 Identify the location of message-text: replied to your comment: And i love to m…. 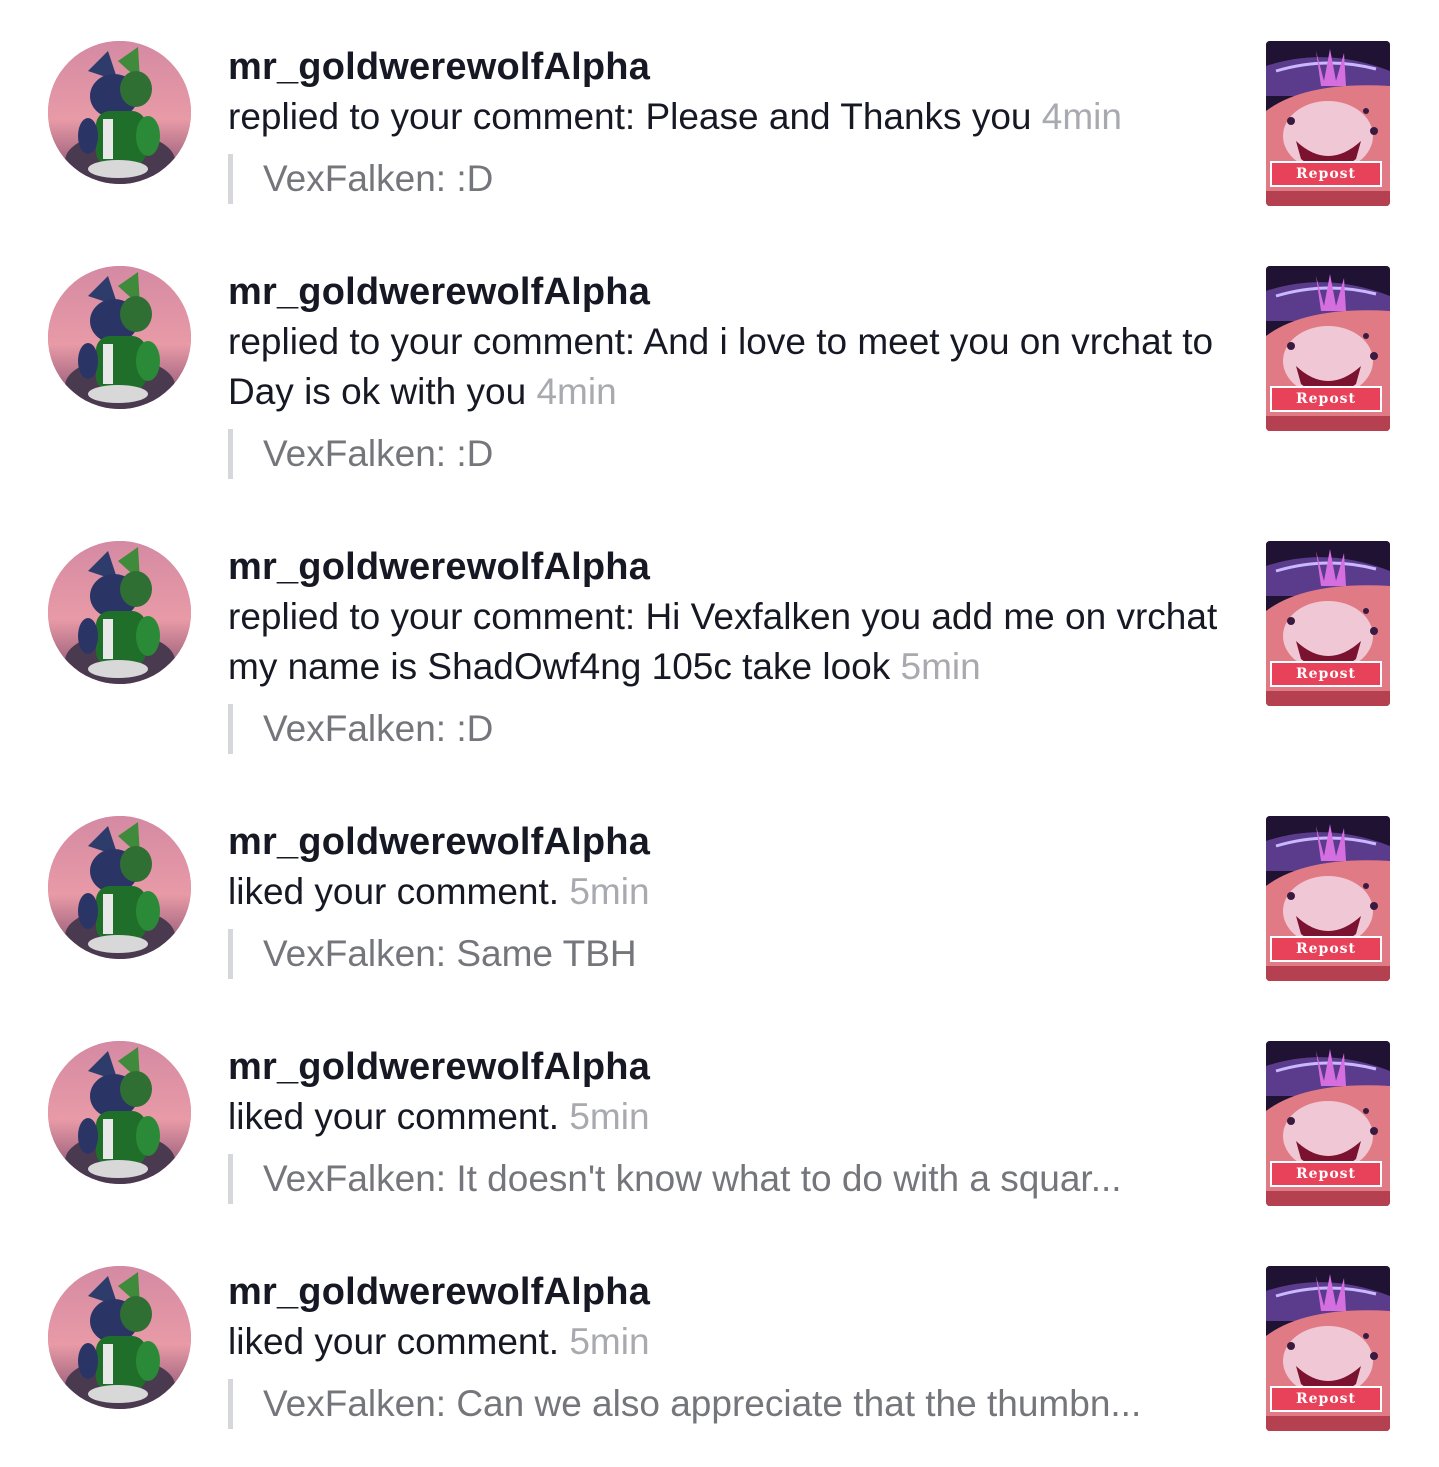
(721, 366).